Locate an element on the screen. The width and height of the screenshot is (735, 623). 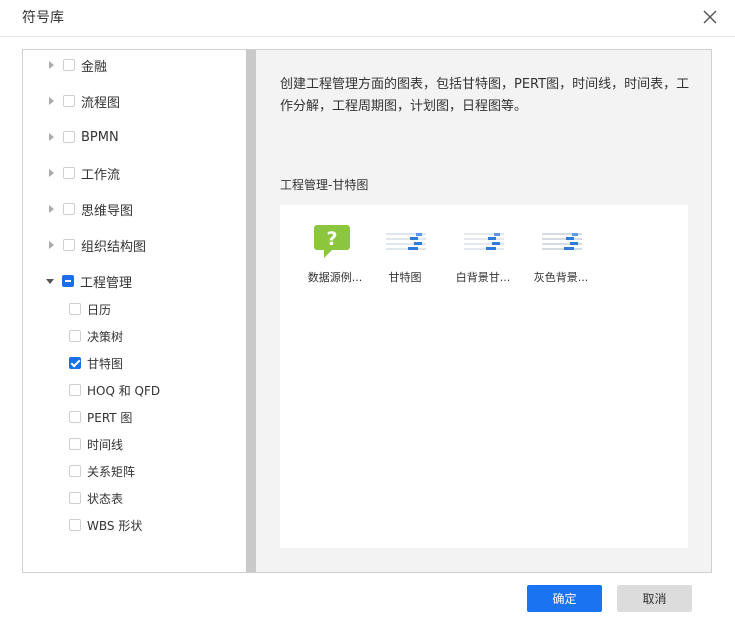
tree-item-label: 流程图 is located at coordinates (101, 103).